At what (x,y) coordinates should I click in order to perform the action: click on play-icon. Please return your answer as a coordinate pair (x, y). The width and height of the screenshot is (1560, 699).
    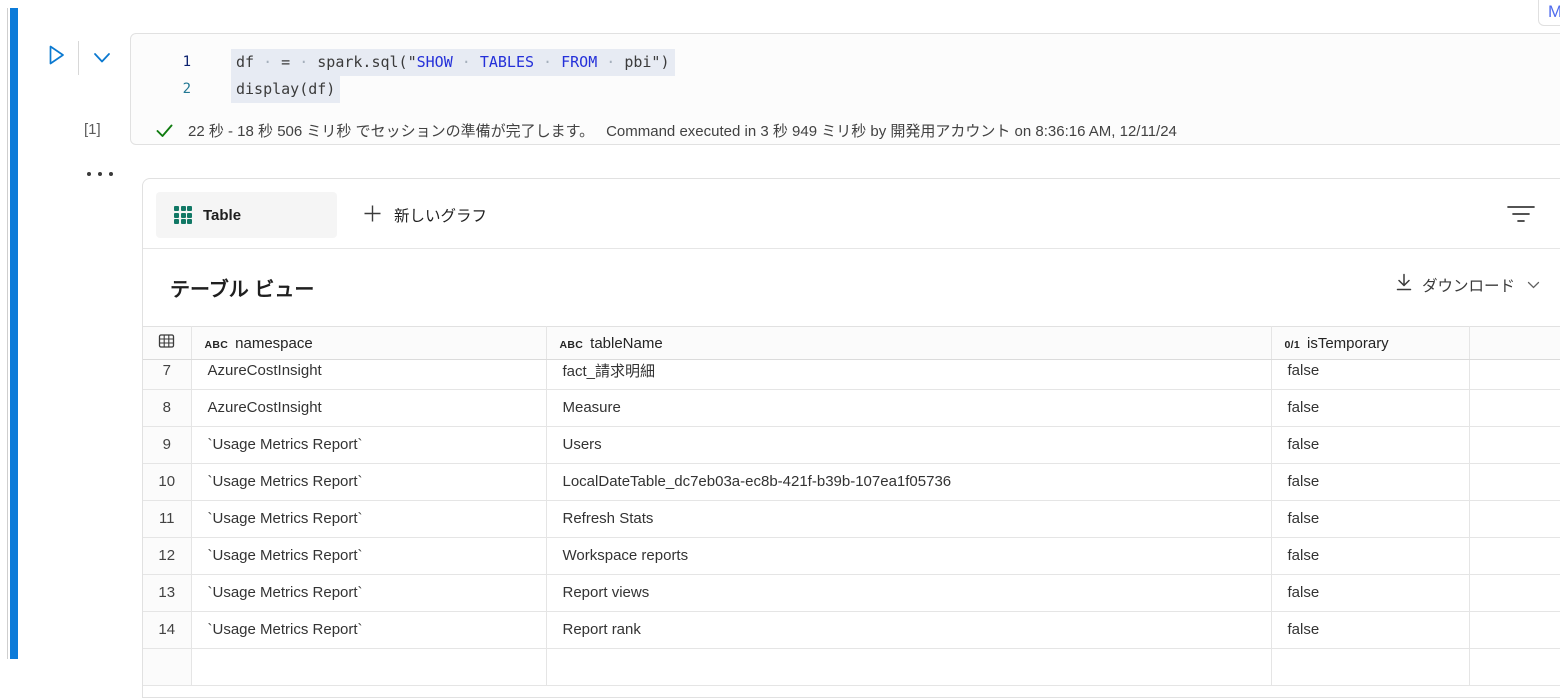
    Looking at the image, I should click on (56, 56).